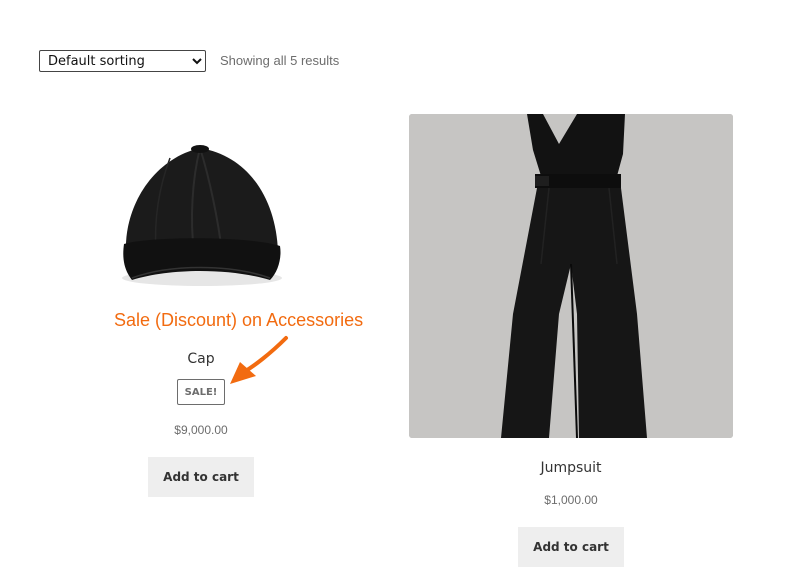  What do you see at coordinates (201, 359) in the screenshot?
I see `product-title-cap: Cap` at bounding box center [201, 359].